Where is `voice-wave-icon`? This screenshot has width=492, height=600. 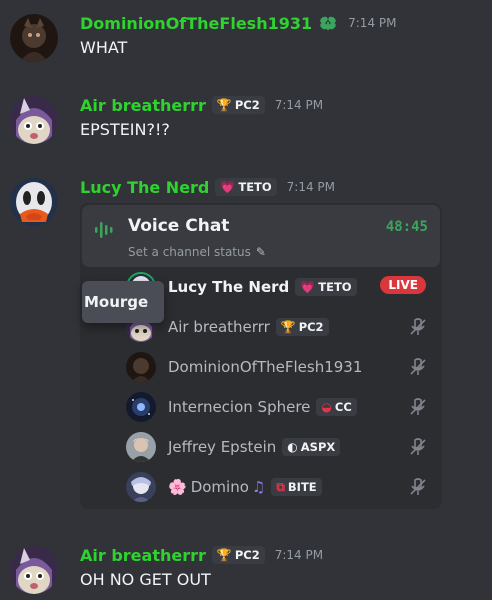
voice-wave-icon is located at coordinates (106, 232).